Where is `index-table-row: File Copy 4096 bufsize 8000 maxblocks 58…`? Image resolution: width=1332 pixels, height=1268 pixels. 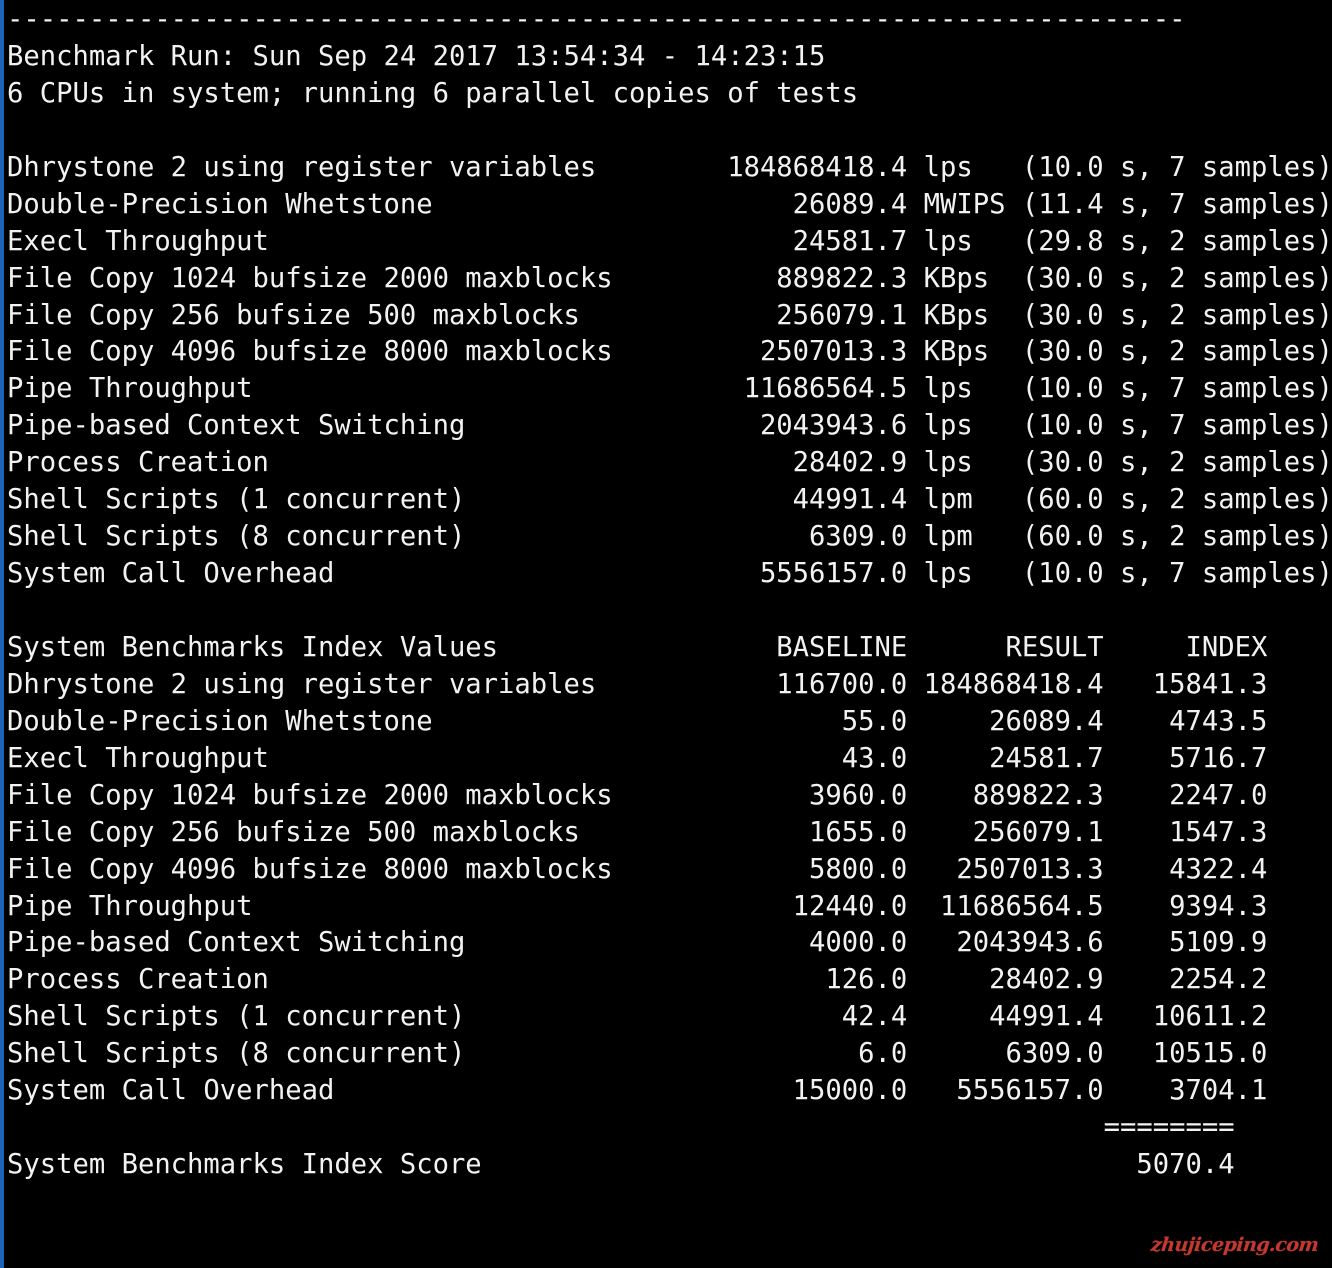 index-table-row: File Copy 4096 bufsize 8000 maxblocks 58… is located at coordinates (637, 869).